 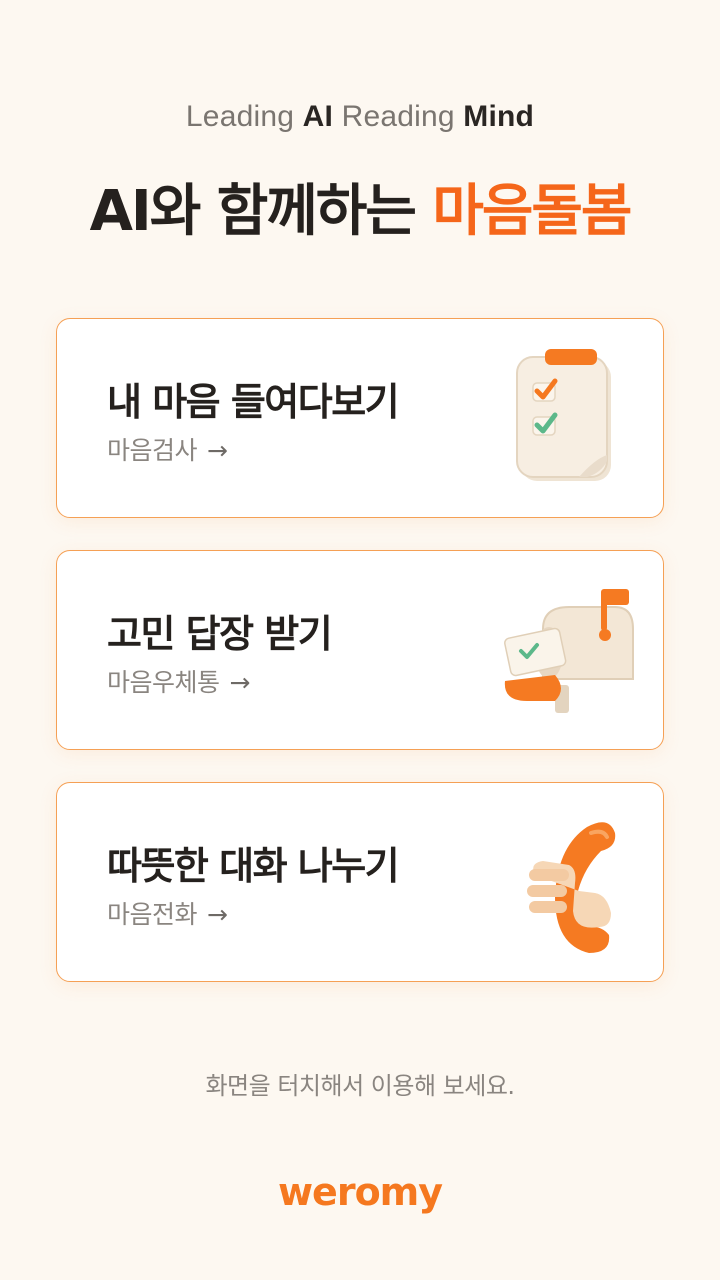 What do you see at coordinates (152, 914) in the screenshot?
I see `card-subtitle-label: 마음전화` at bounding box center [152, 914].